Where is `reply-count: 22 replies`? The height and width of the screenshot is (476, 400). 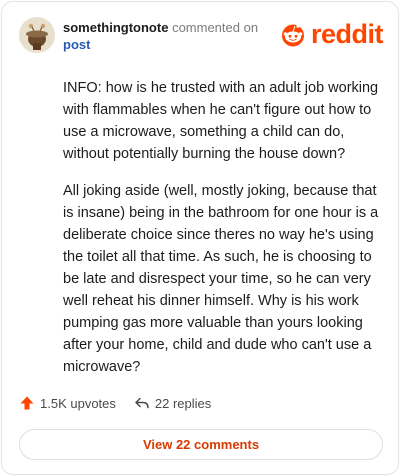
reply-count: 22 replies is located at coordinates (183, 403).